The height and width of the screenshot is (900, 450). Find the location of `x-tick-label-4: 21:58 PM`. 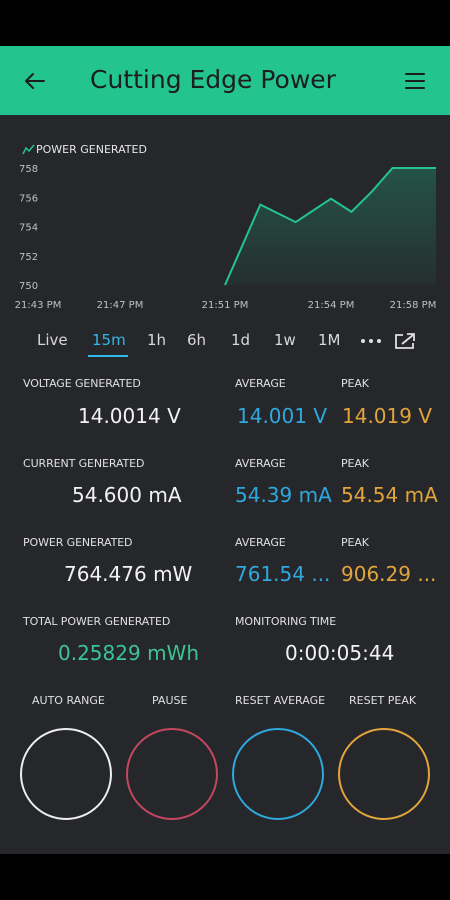

x-tick-label-4: 21:58 PM is located at coordinates (413, 305).